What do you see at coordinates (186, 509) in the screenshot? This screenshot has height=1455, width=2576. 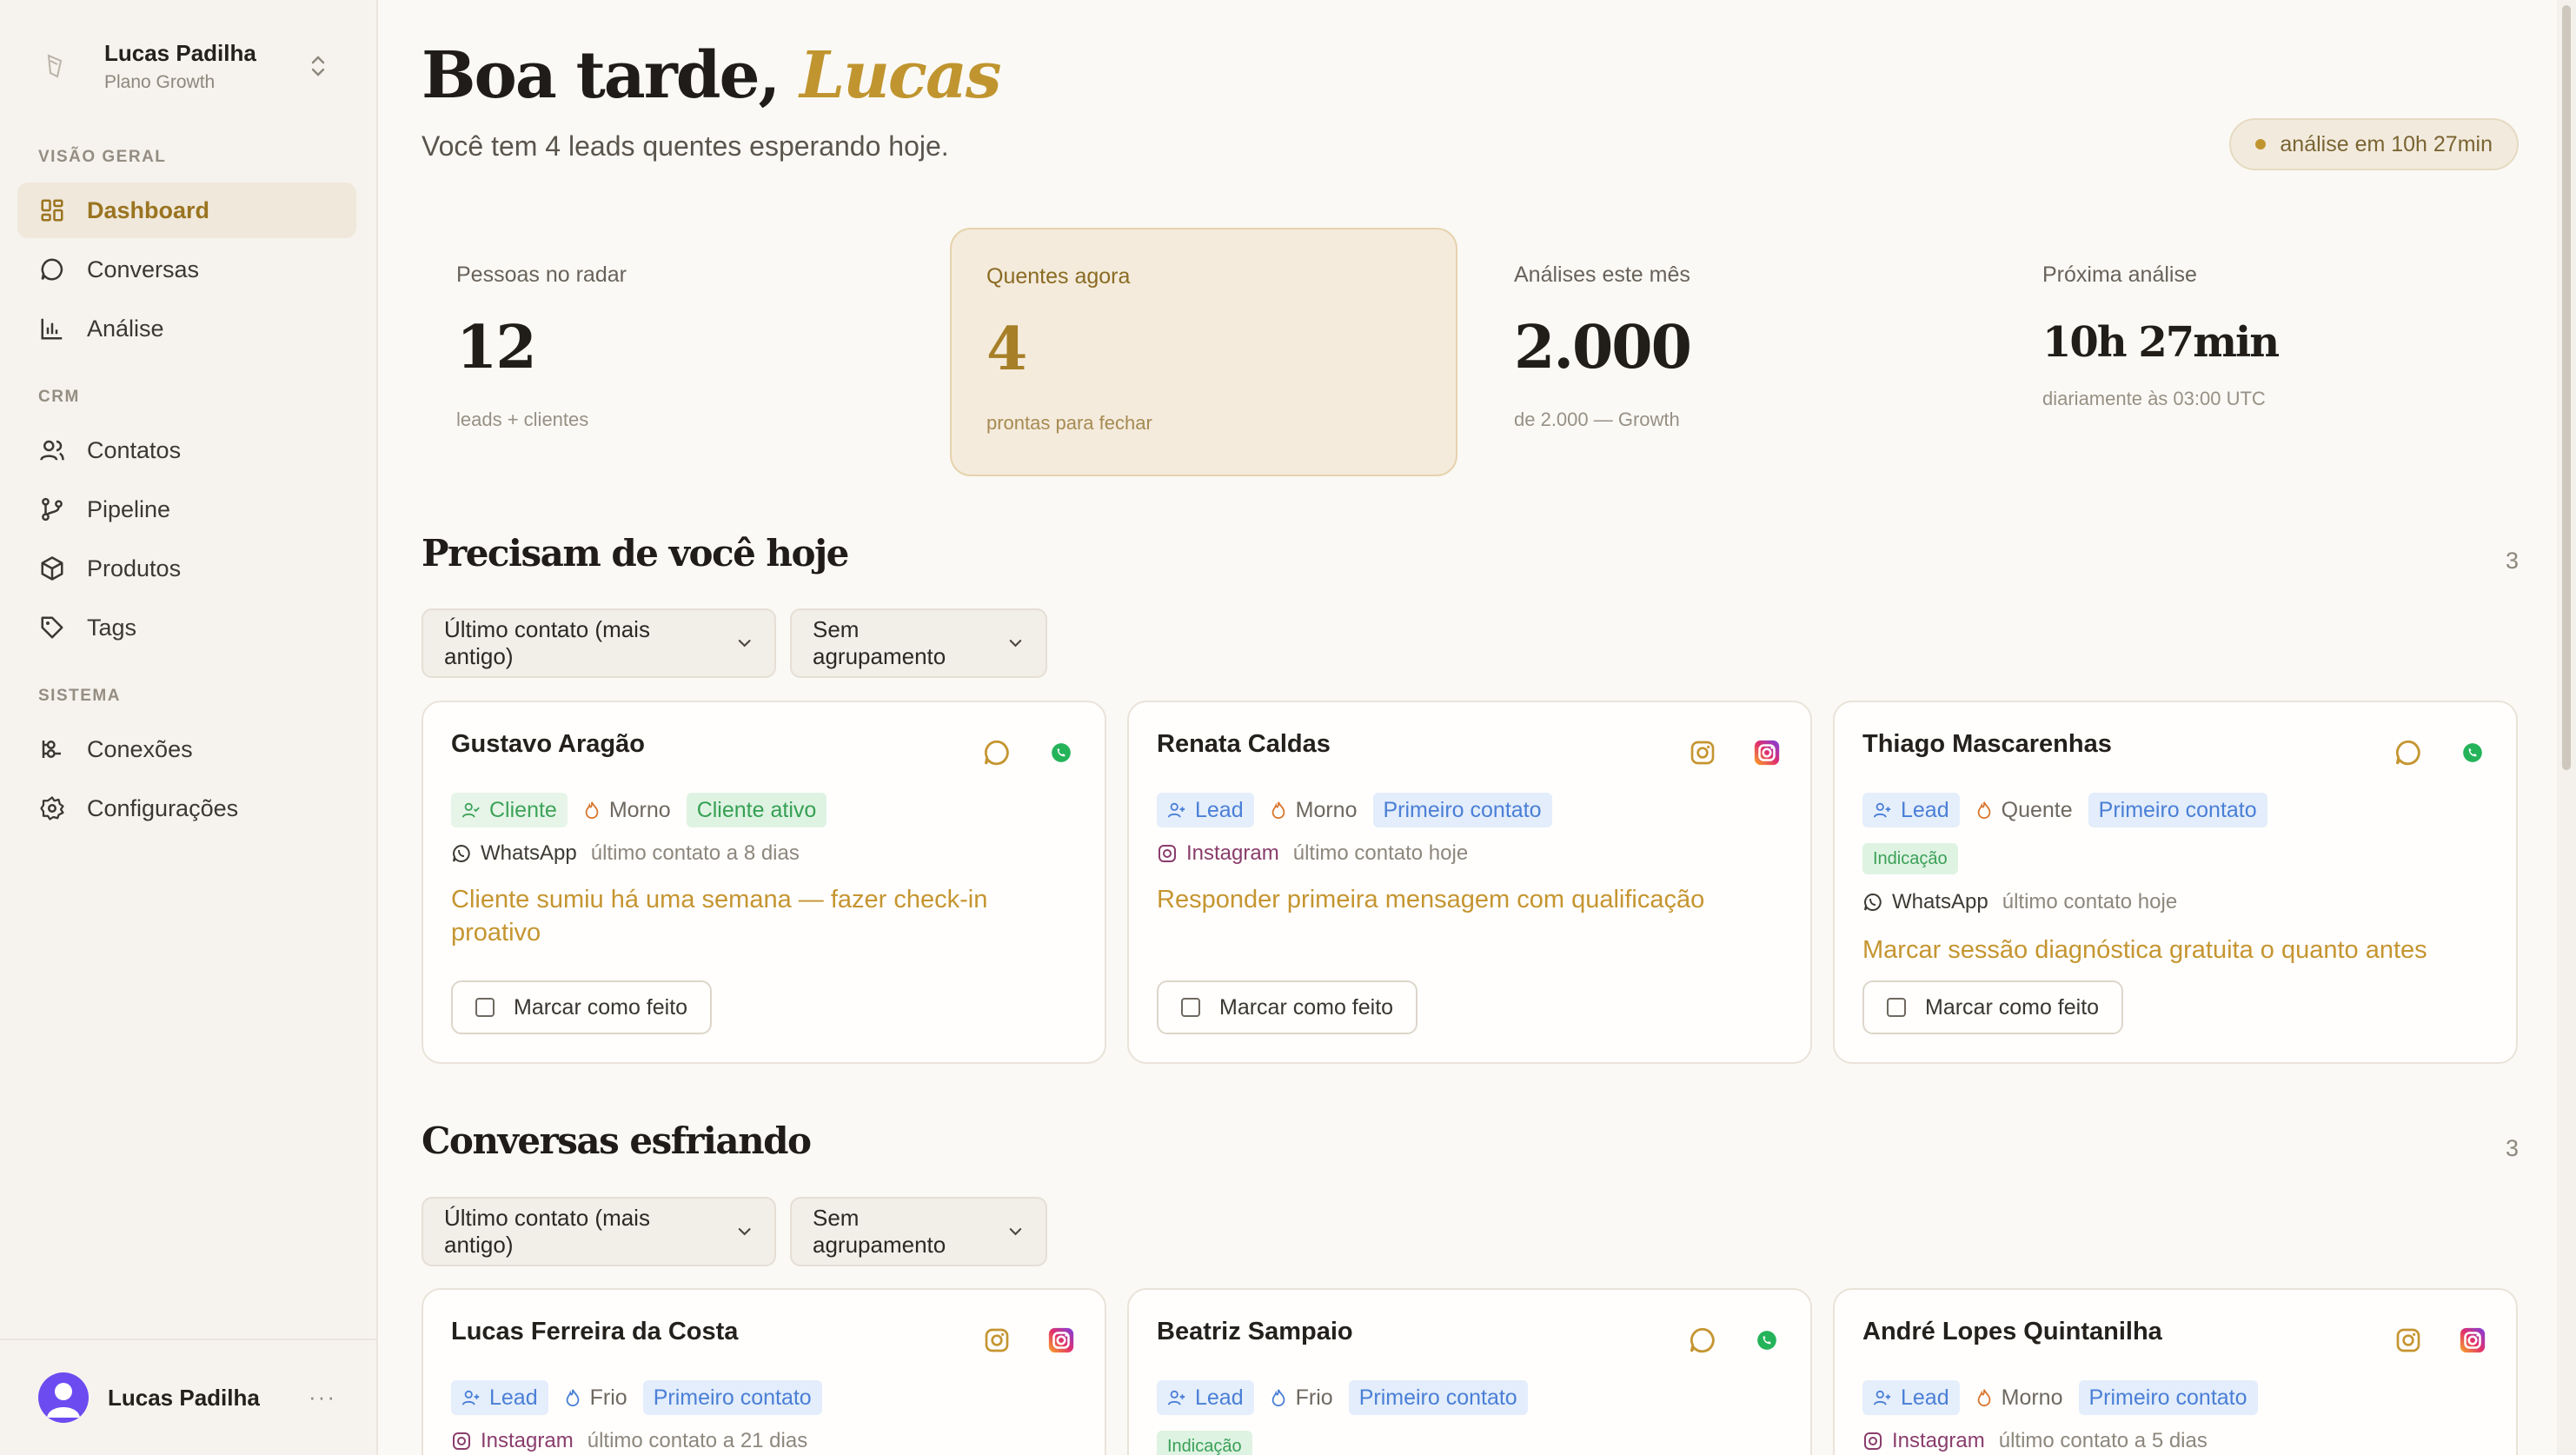 I see `sidebar-item-pipeline: Pipeline` at bounding box center [186, 509].